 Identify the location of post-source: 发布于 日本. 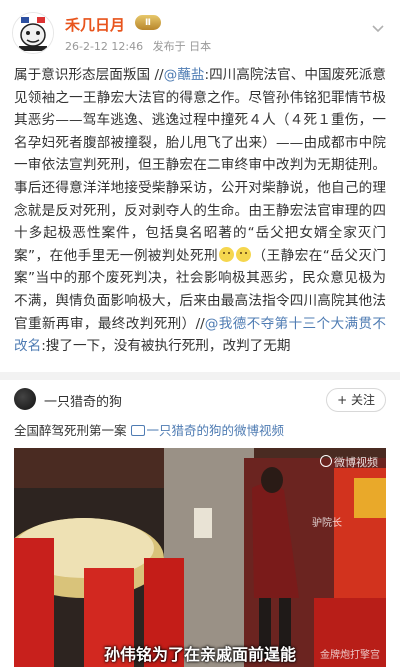
(182, 46).